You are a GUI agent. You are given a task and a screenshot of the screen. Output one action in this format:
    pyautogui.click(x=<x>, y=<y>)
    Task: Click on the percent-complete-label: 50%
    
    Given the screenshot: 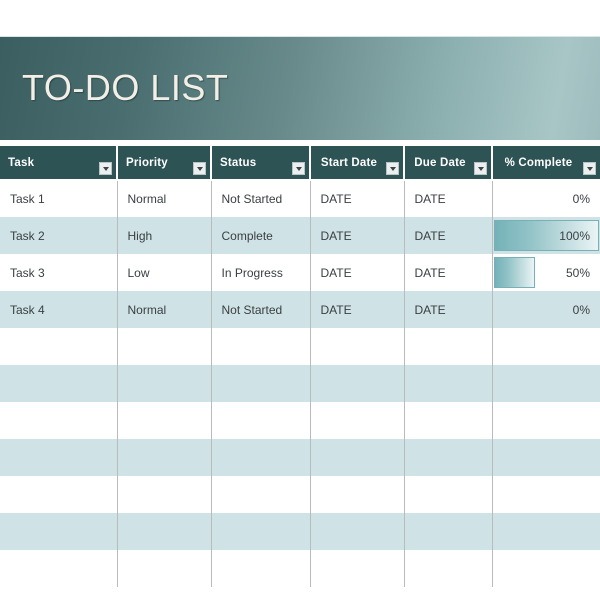 What is the action you would take?
    pyautogui.click(x=577, y=272)
    